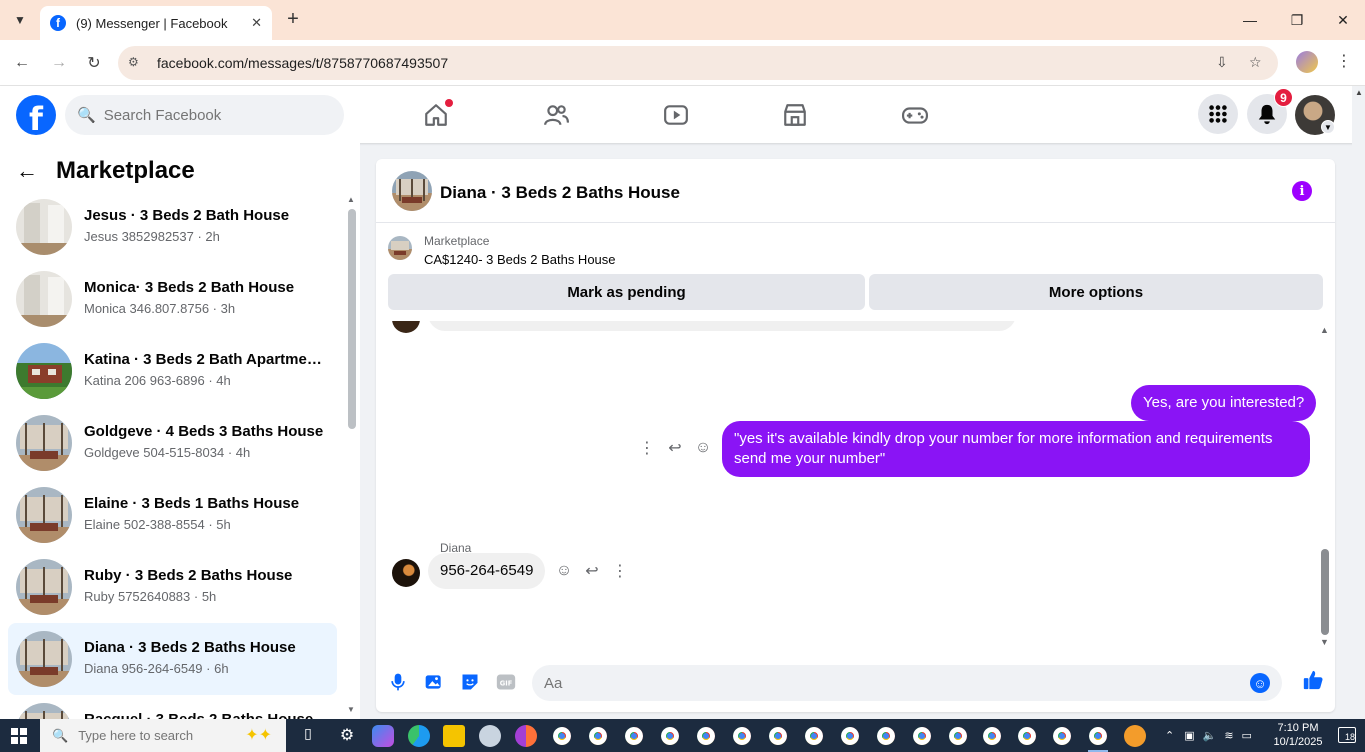 Image resolution: width=1365 pixels, height=752 pixels. What do you see at coordinates (1247, 735) in the screenshot?
I see `battery-icon: ▭` at bounding box center [1247, 735].